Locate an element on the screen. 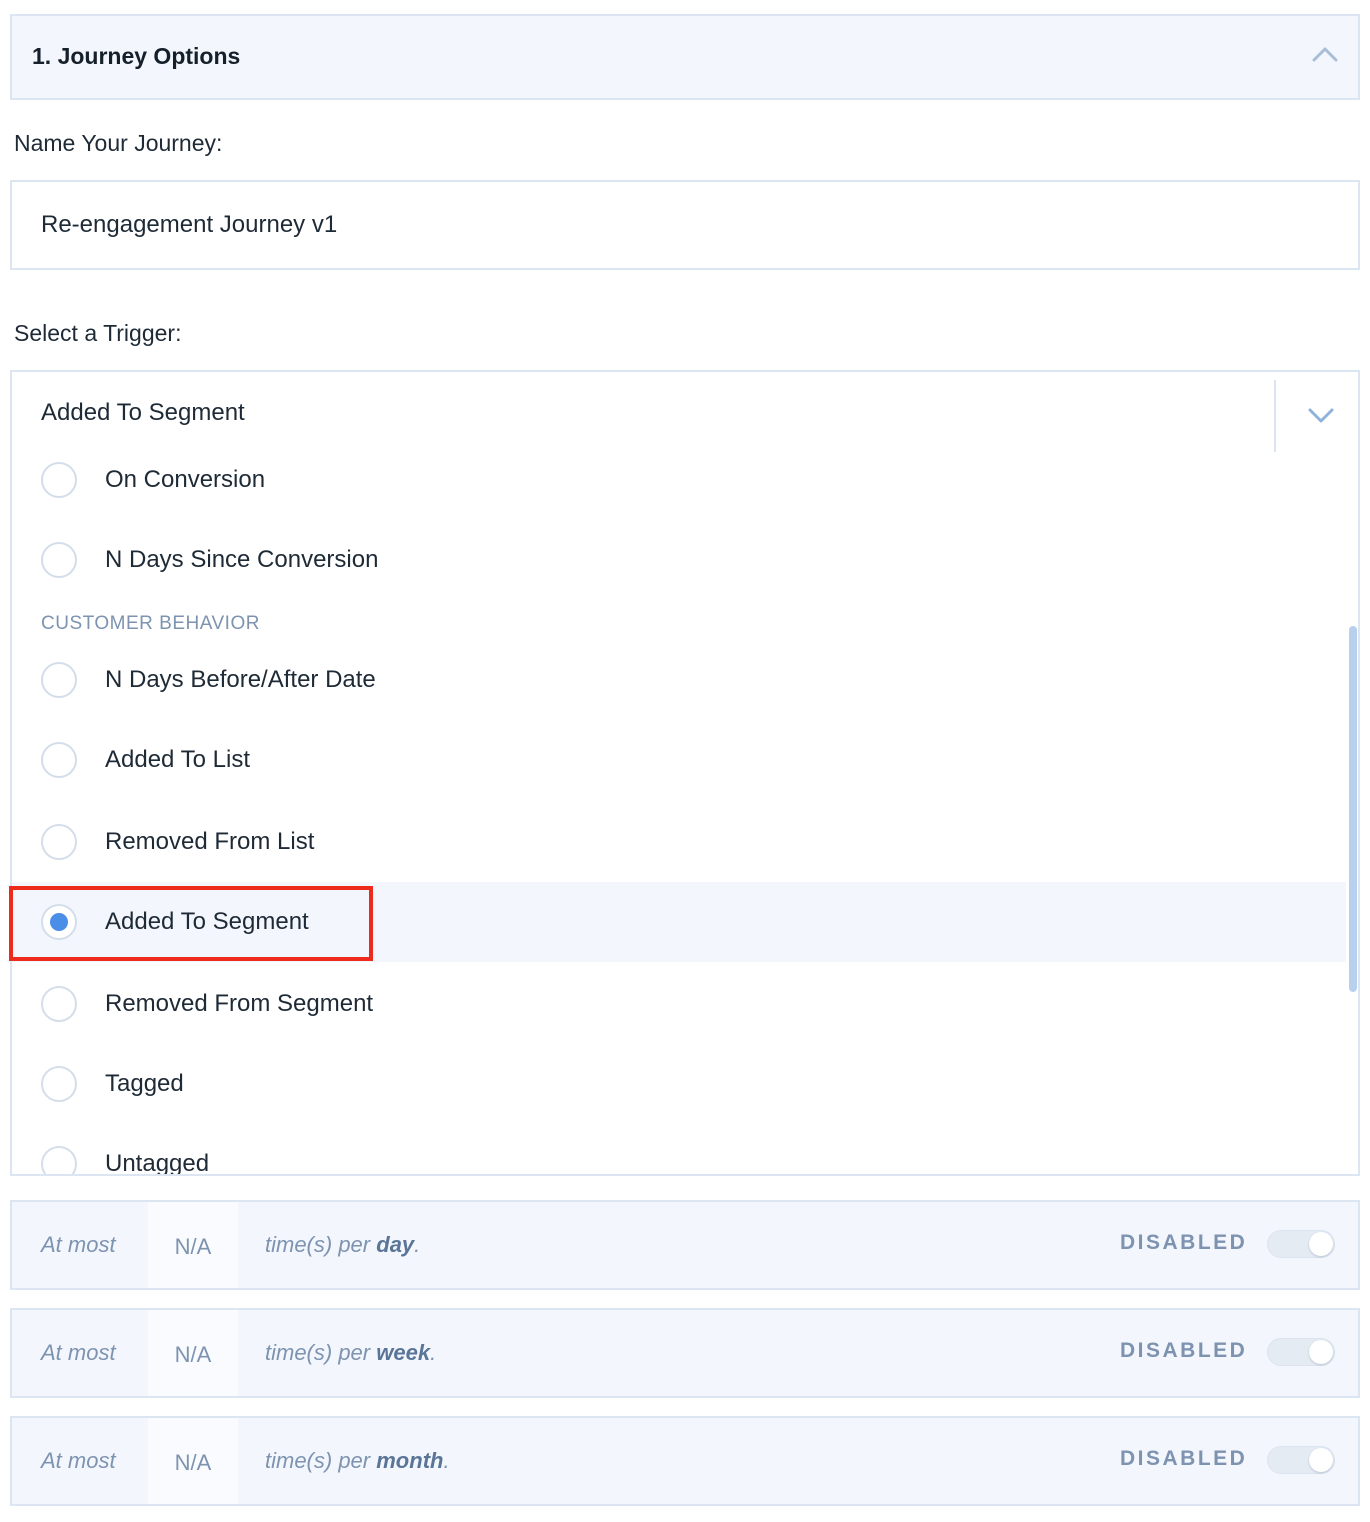 The height and width of the screenshot is (1522, 1370). trigger-option-tagged: Tagged is located at coordinates (679, 1084).